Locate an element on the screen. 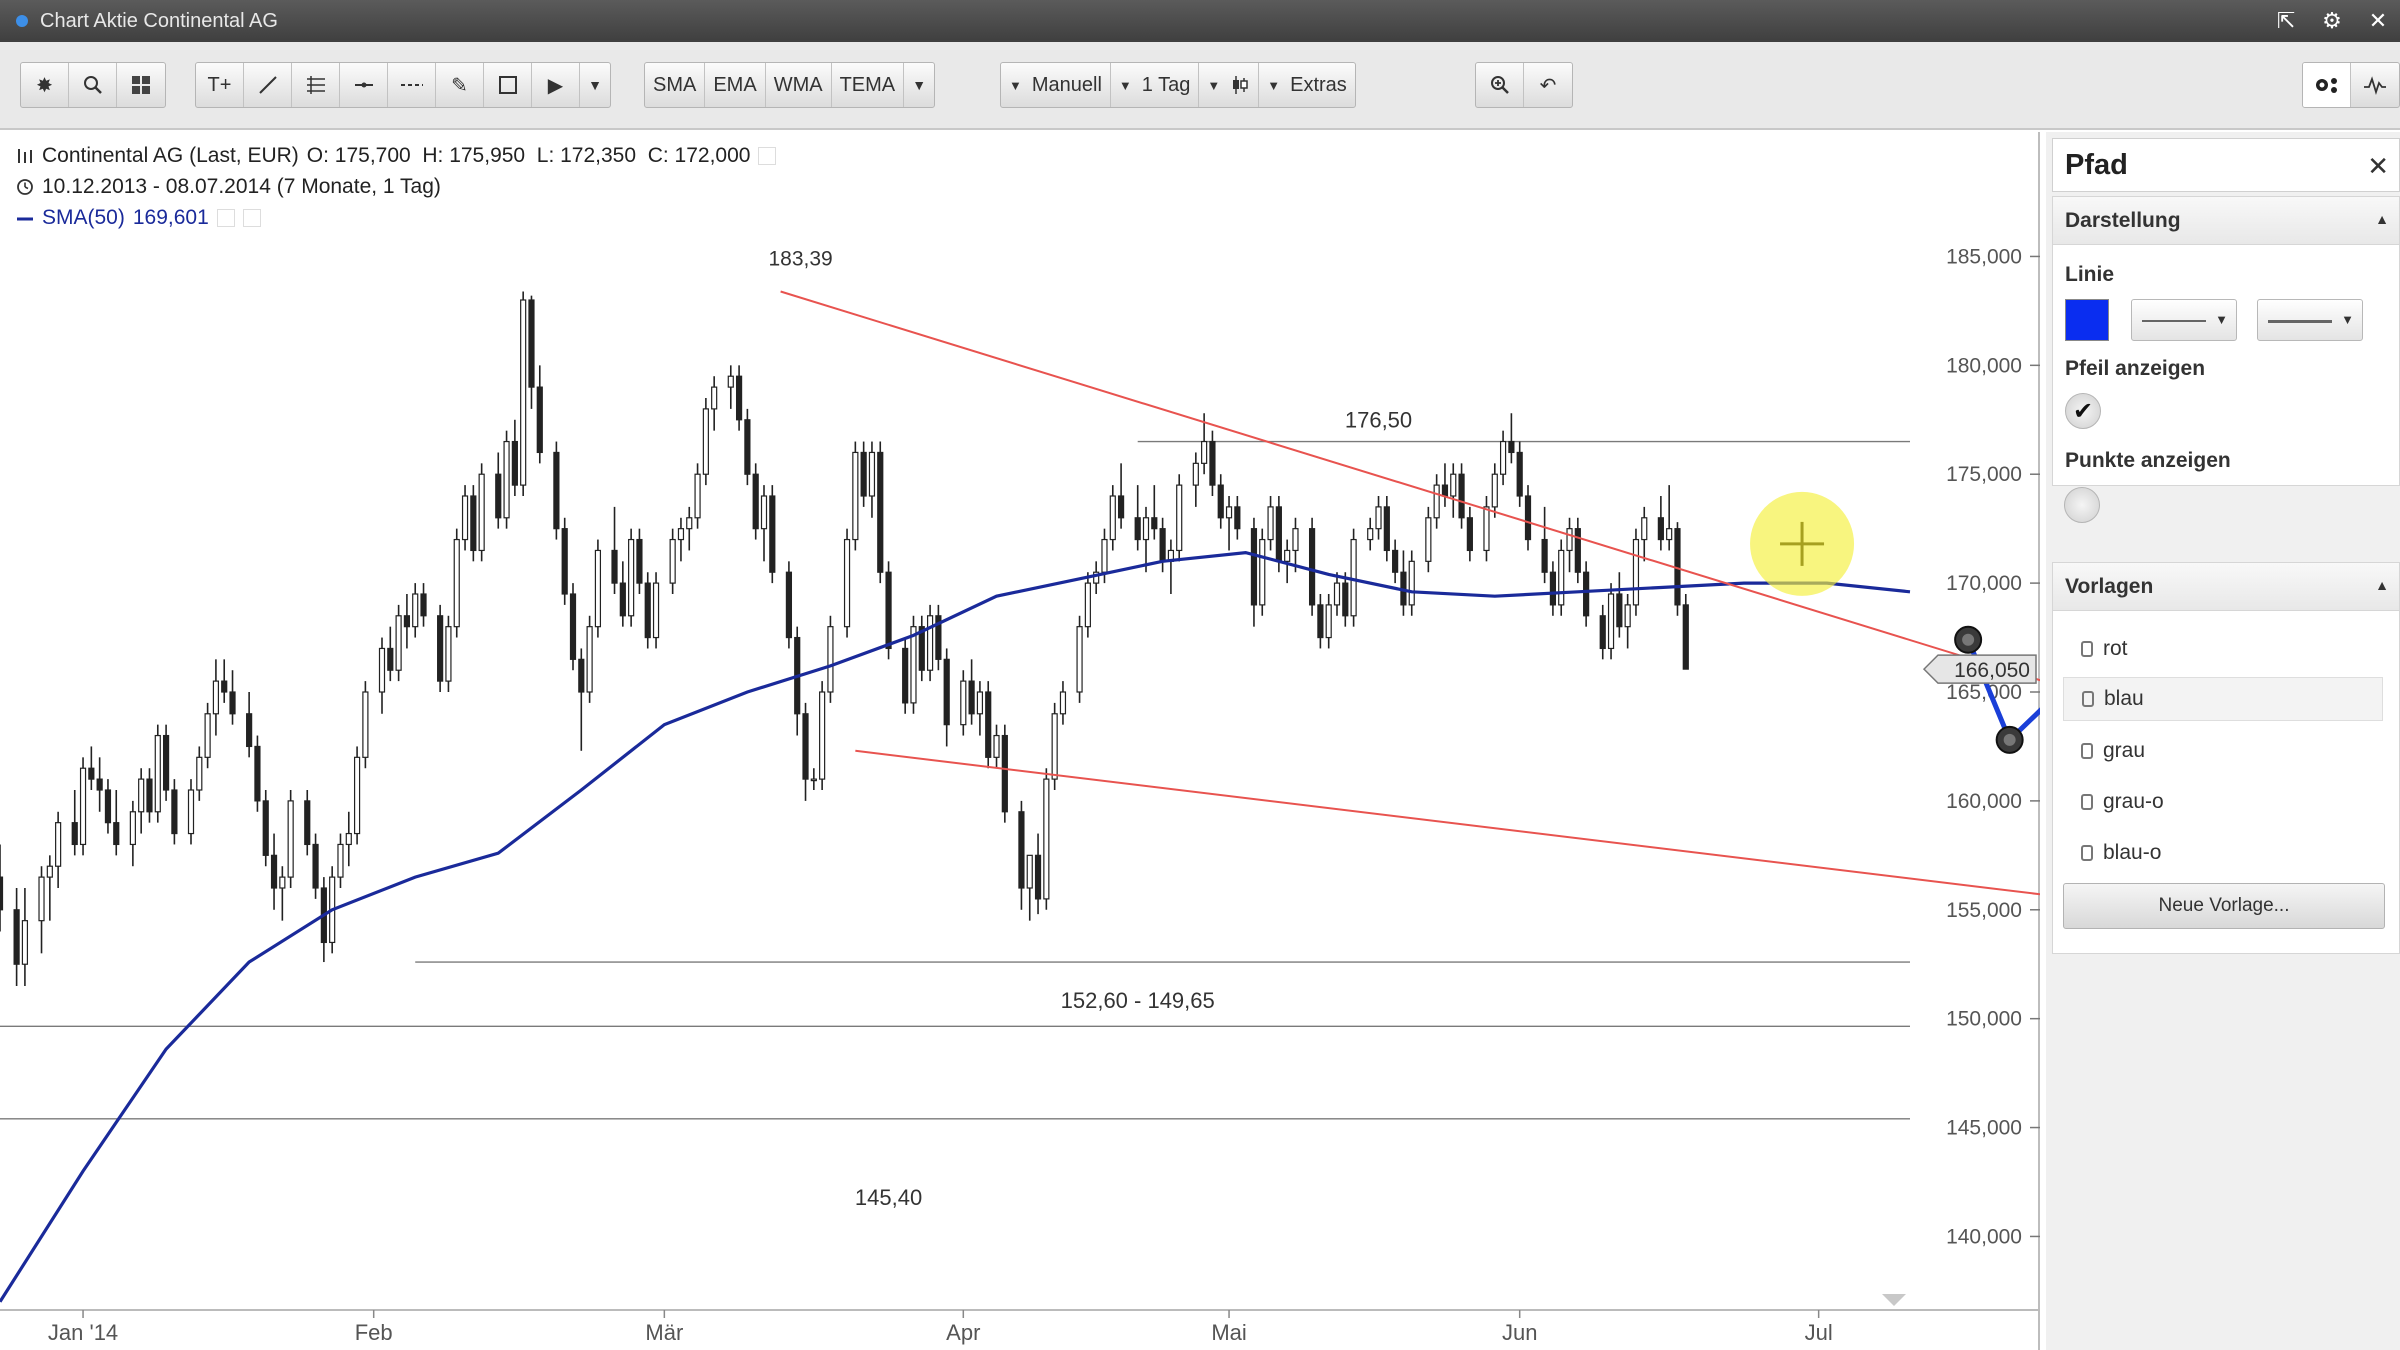 The height and width of the screenshot is (1350, 2400). undo-icon: ↶ is located at coordinates (1548, 85).